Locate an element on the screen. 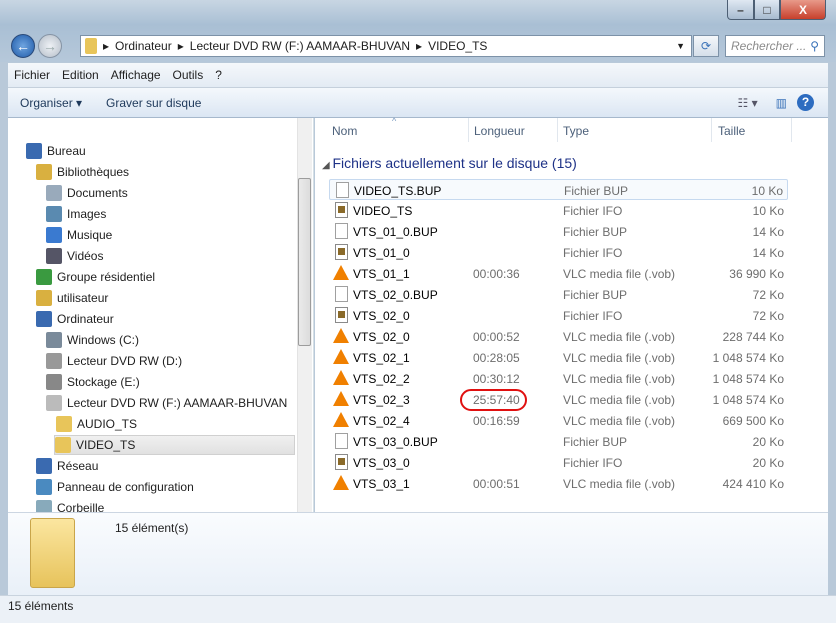  organize-button: Organiser ▾ is located at coordinates (51, 103).